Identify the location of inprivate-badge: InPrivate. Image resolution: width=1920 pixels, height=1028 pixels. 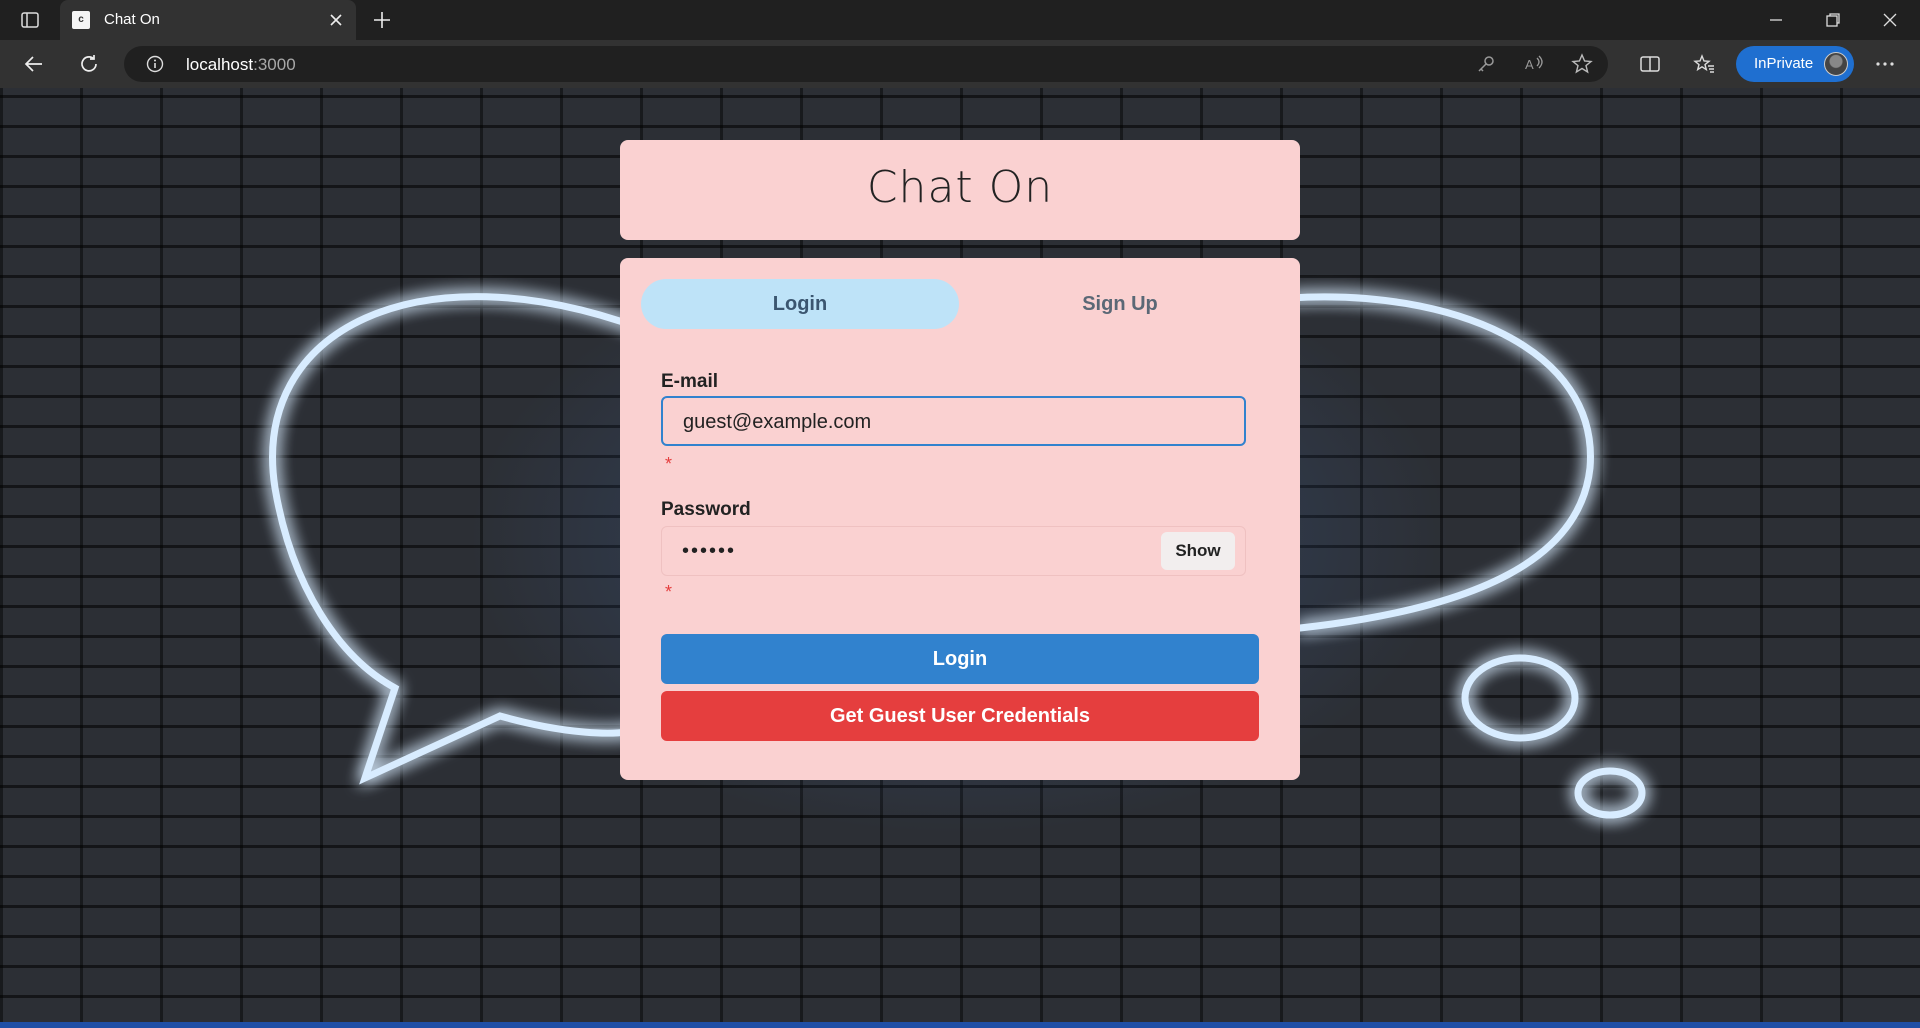
(1795, 64).